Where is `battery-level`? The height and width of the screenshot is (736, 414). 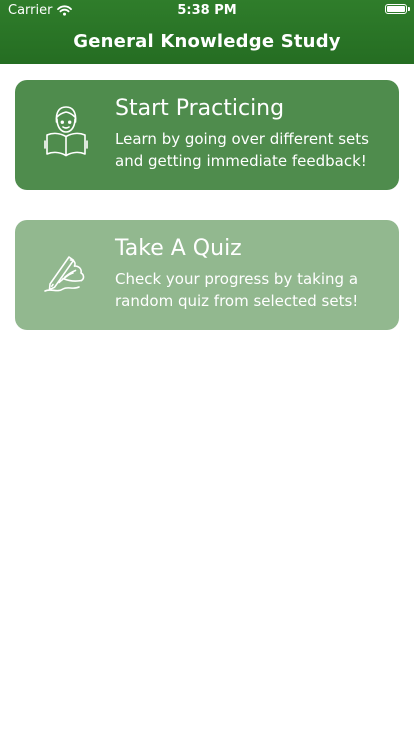
battery-level is located at coordinates (396, 9).